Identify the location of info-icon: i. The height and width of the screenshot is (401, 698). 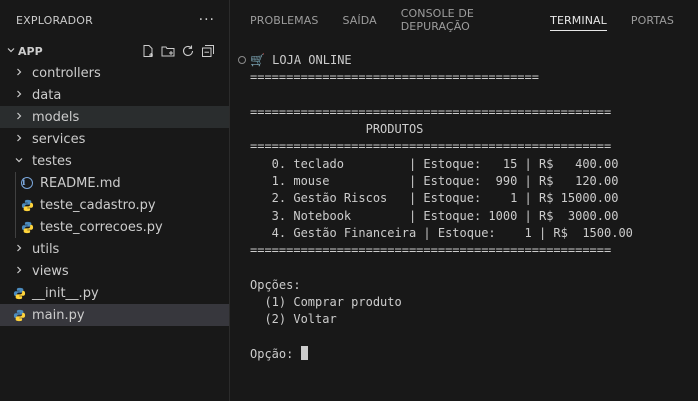
(27, 183).